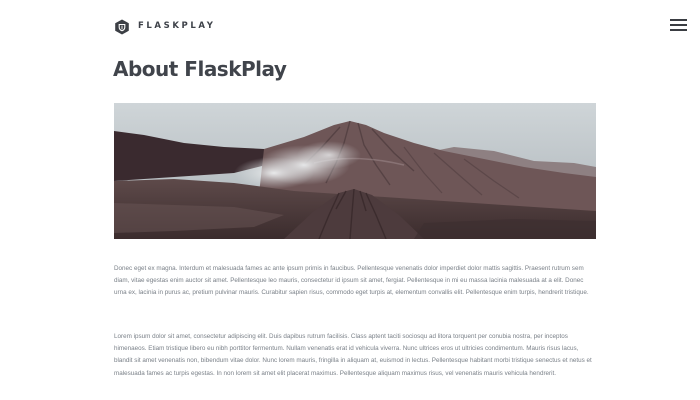 This screenshot has height=400, width=700. What do you see at coordinates (122, 27) in the screenshot?
I see `hexagon-shield-icon` at bounding box center [122, 27].